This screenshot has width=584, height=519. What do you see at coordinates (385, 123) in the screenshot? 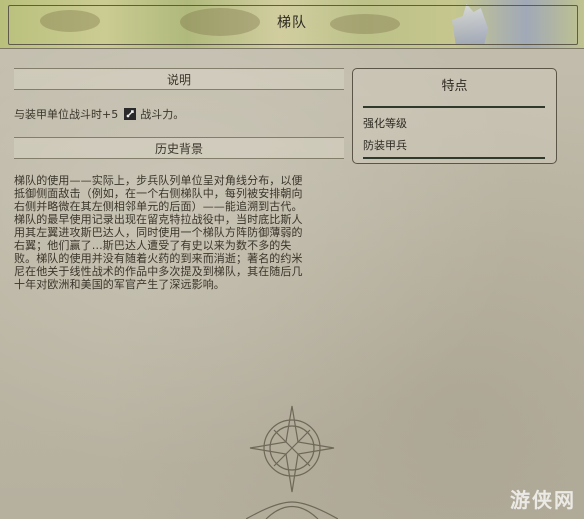
I see `feature-item: 强化等级` at bounding box center [385, 123].